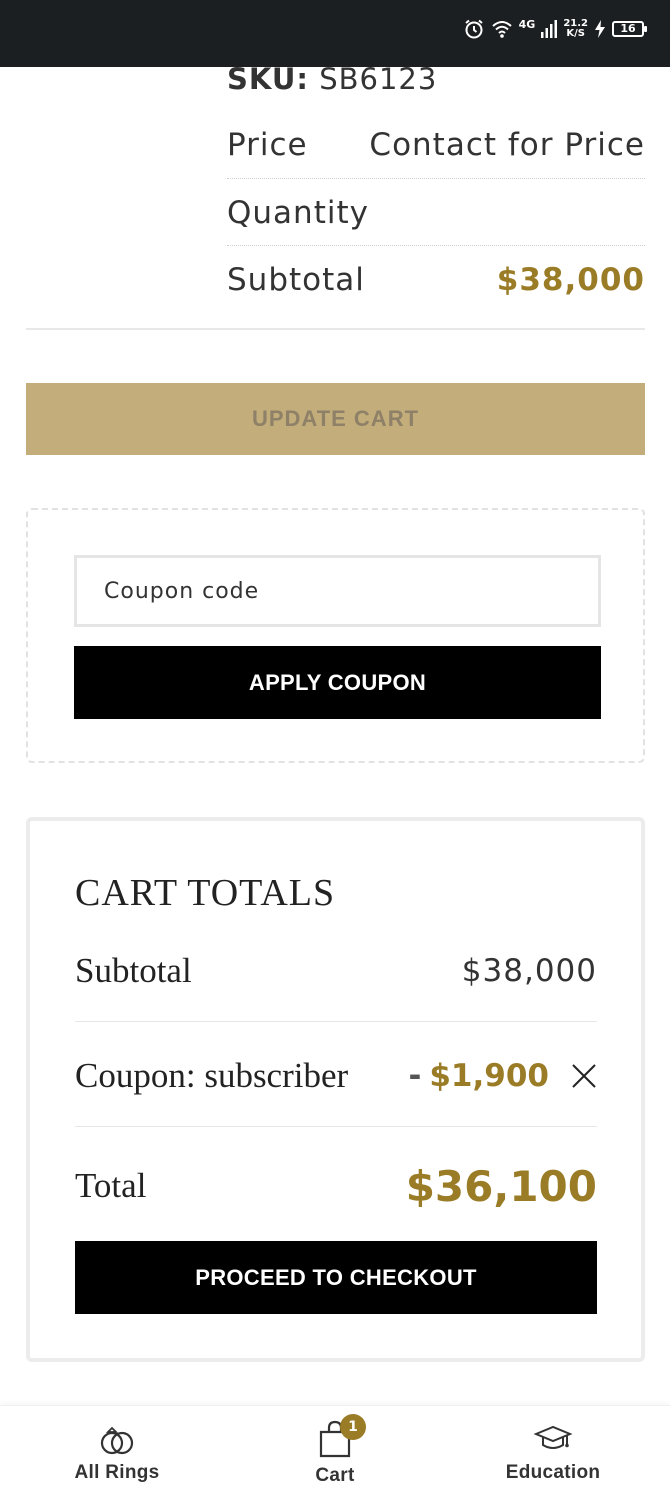  I want to click on update-cart-button: UPDATE CART, so click(335, 419).